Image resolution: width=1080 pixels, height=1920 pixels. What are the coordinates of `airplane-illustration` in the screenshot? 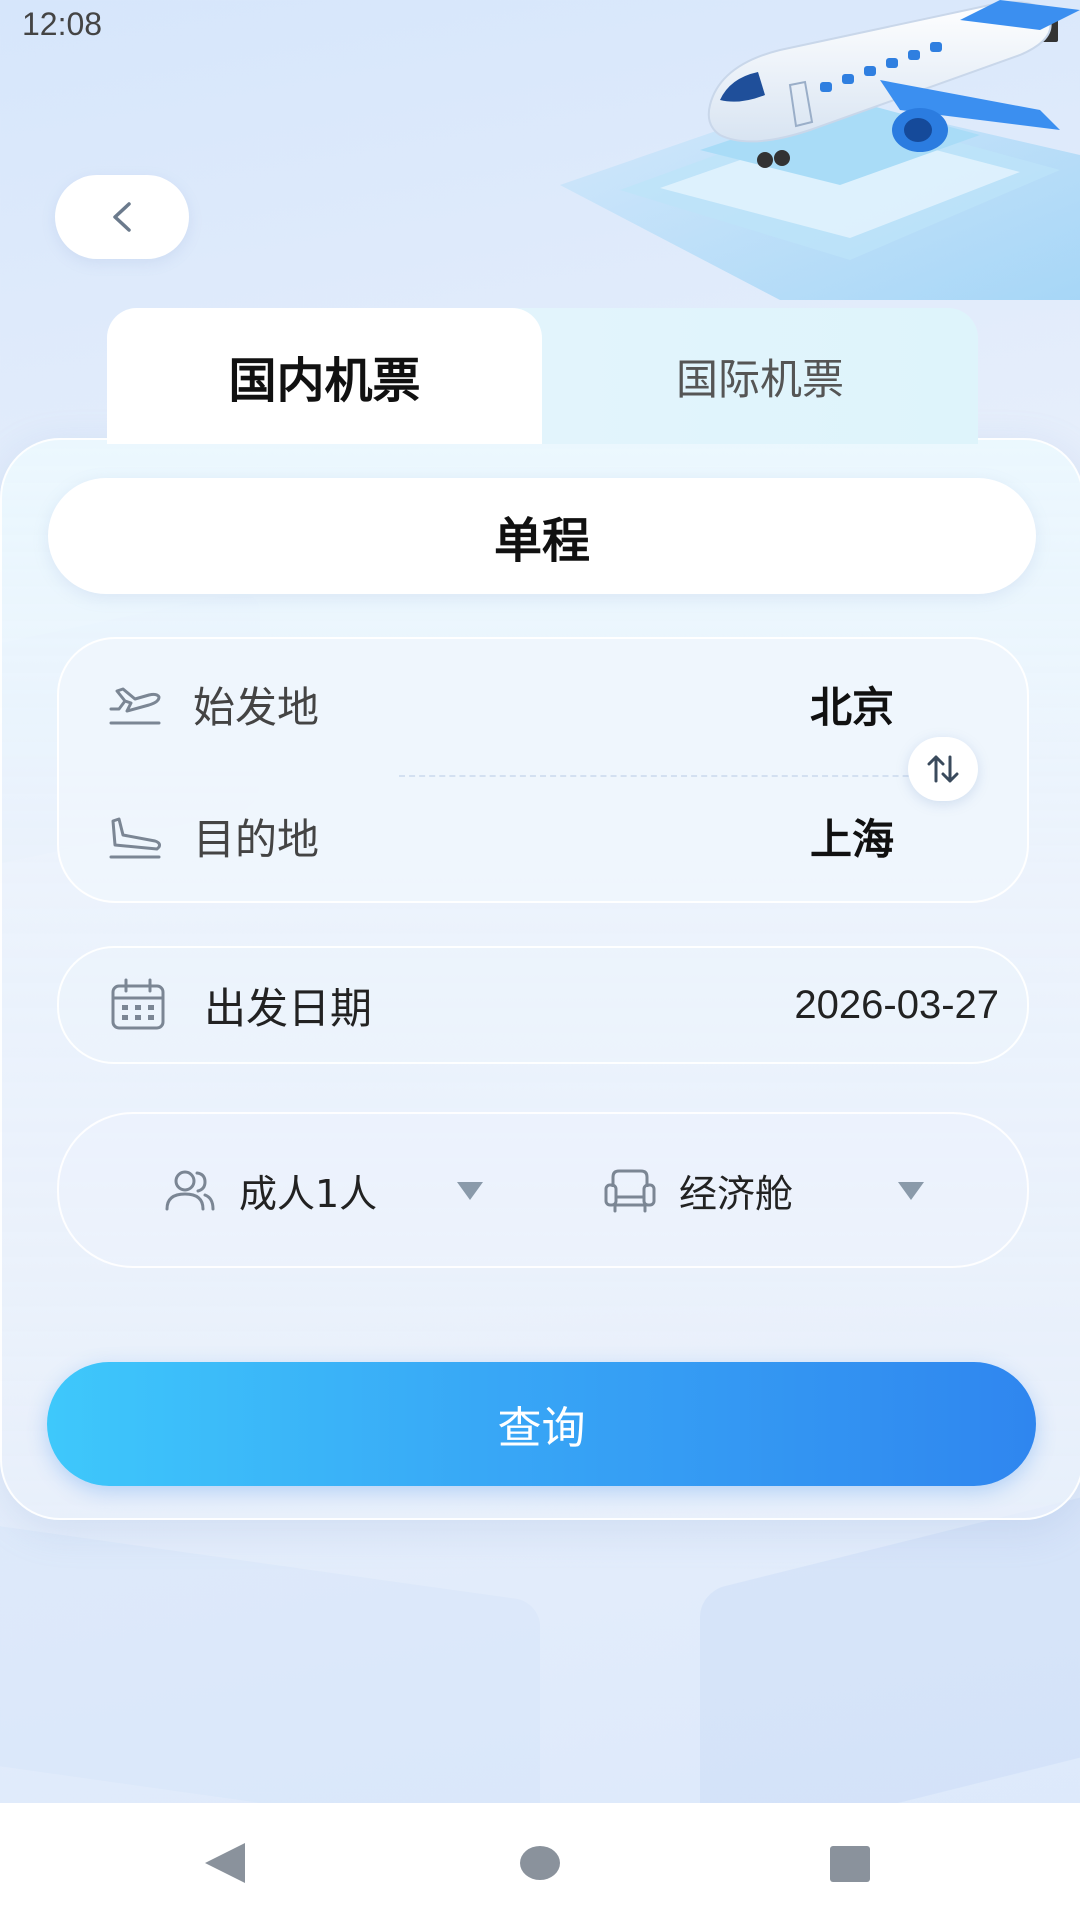 It's located at (800, 150).